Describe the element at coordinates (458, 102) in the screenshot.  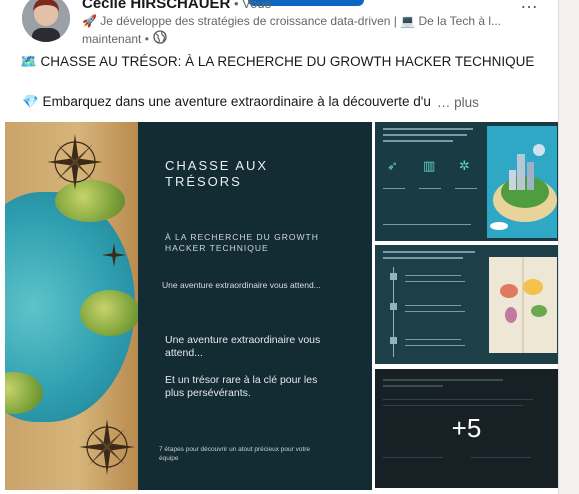
I see `see-more-link: … plus` at that location.